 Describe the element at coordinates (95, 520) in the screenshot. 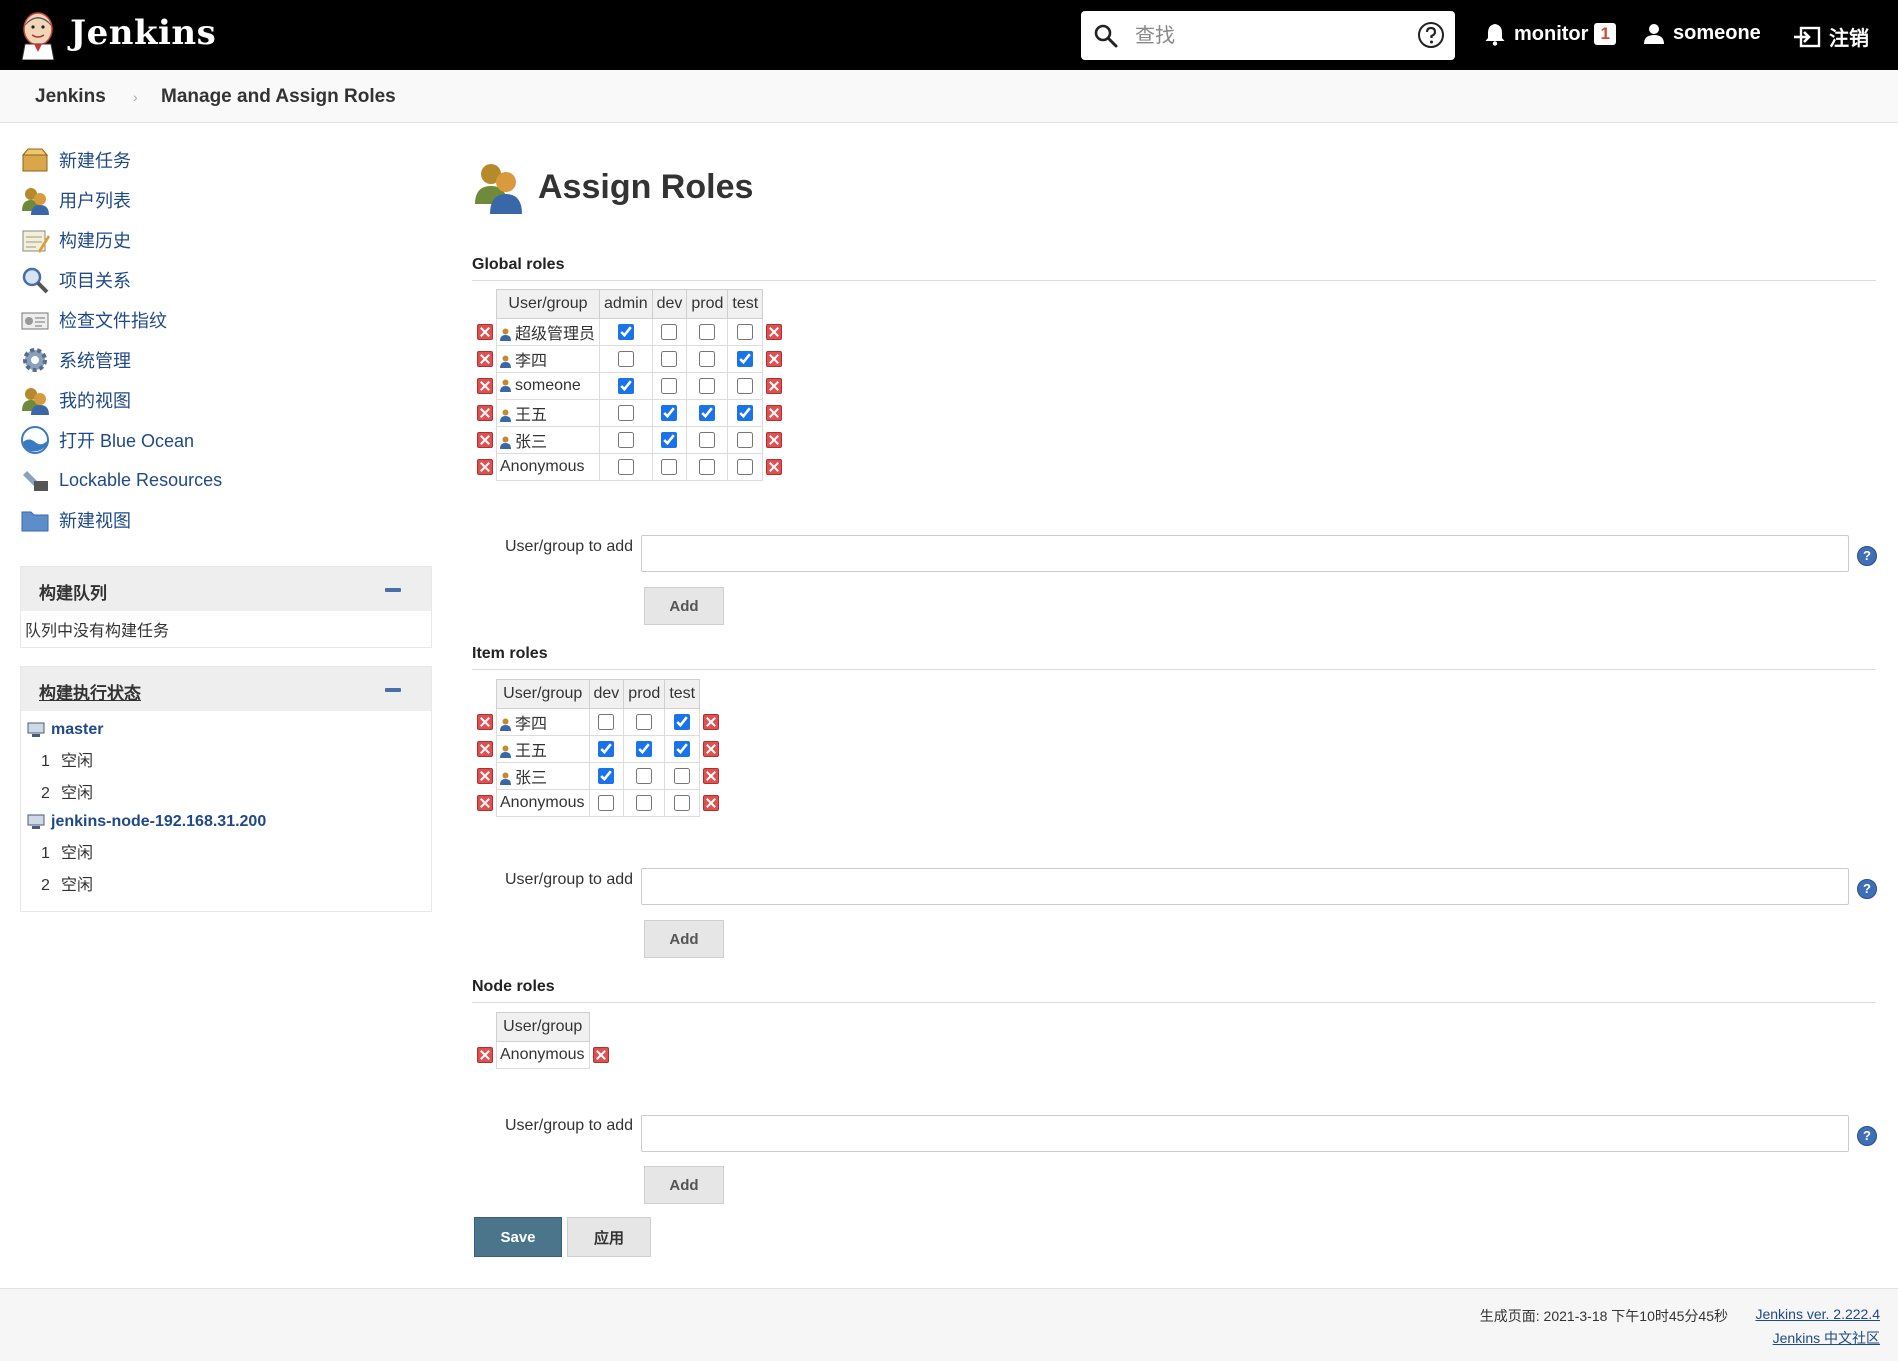

I see `sidebar-item-label: 新建视图` at that location.